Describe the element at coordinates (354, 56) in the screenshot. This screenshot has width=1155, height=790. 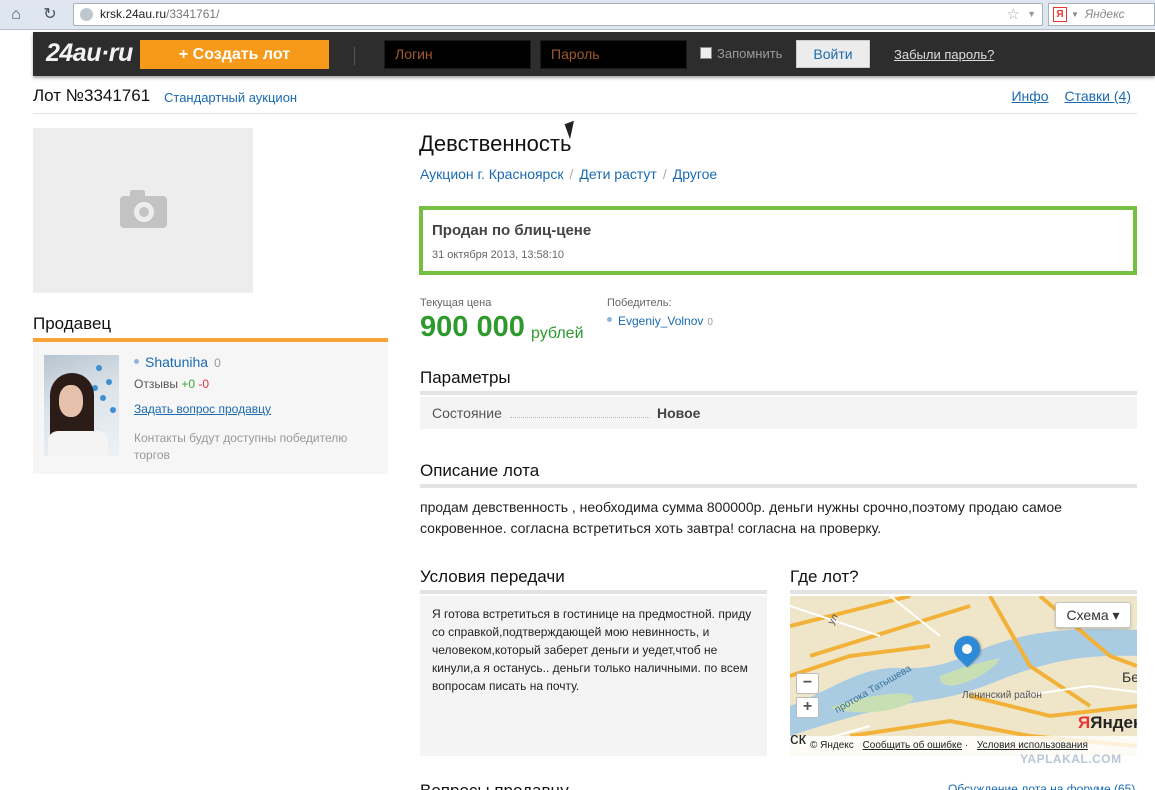
I see `divider` at that location.